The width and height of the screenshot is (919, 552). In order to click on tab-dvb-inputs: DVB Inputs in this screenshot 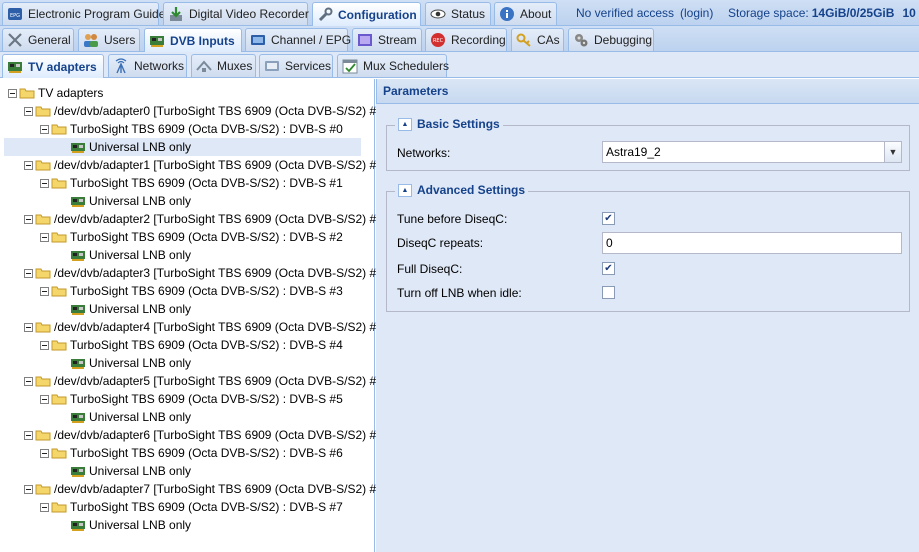, I will do `click(193, 40)`.